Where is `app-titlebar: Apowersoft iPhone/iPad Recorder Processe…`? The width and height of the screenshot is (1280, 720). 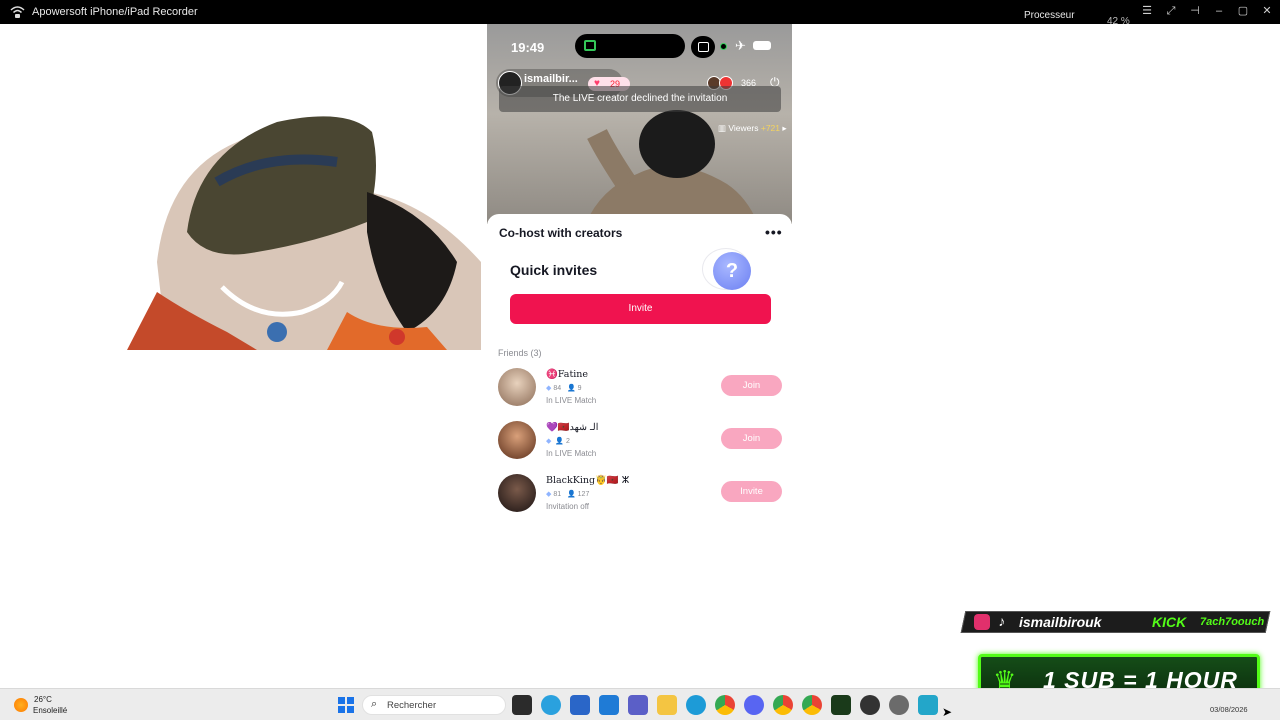
app-titlebar: Apowersoft iPhone/iPad Recorder Processe… is located at coordinates (640, 13).